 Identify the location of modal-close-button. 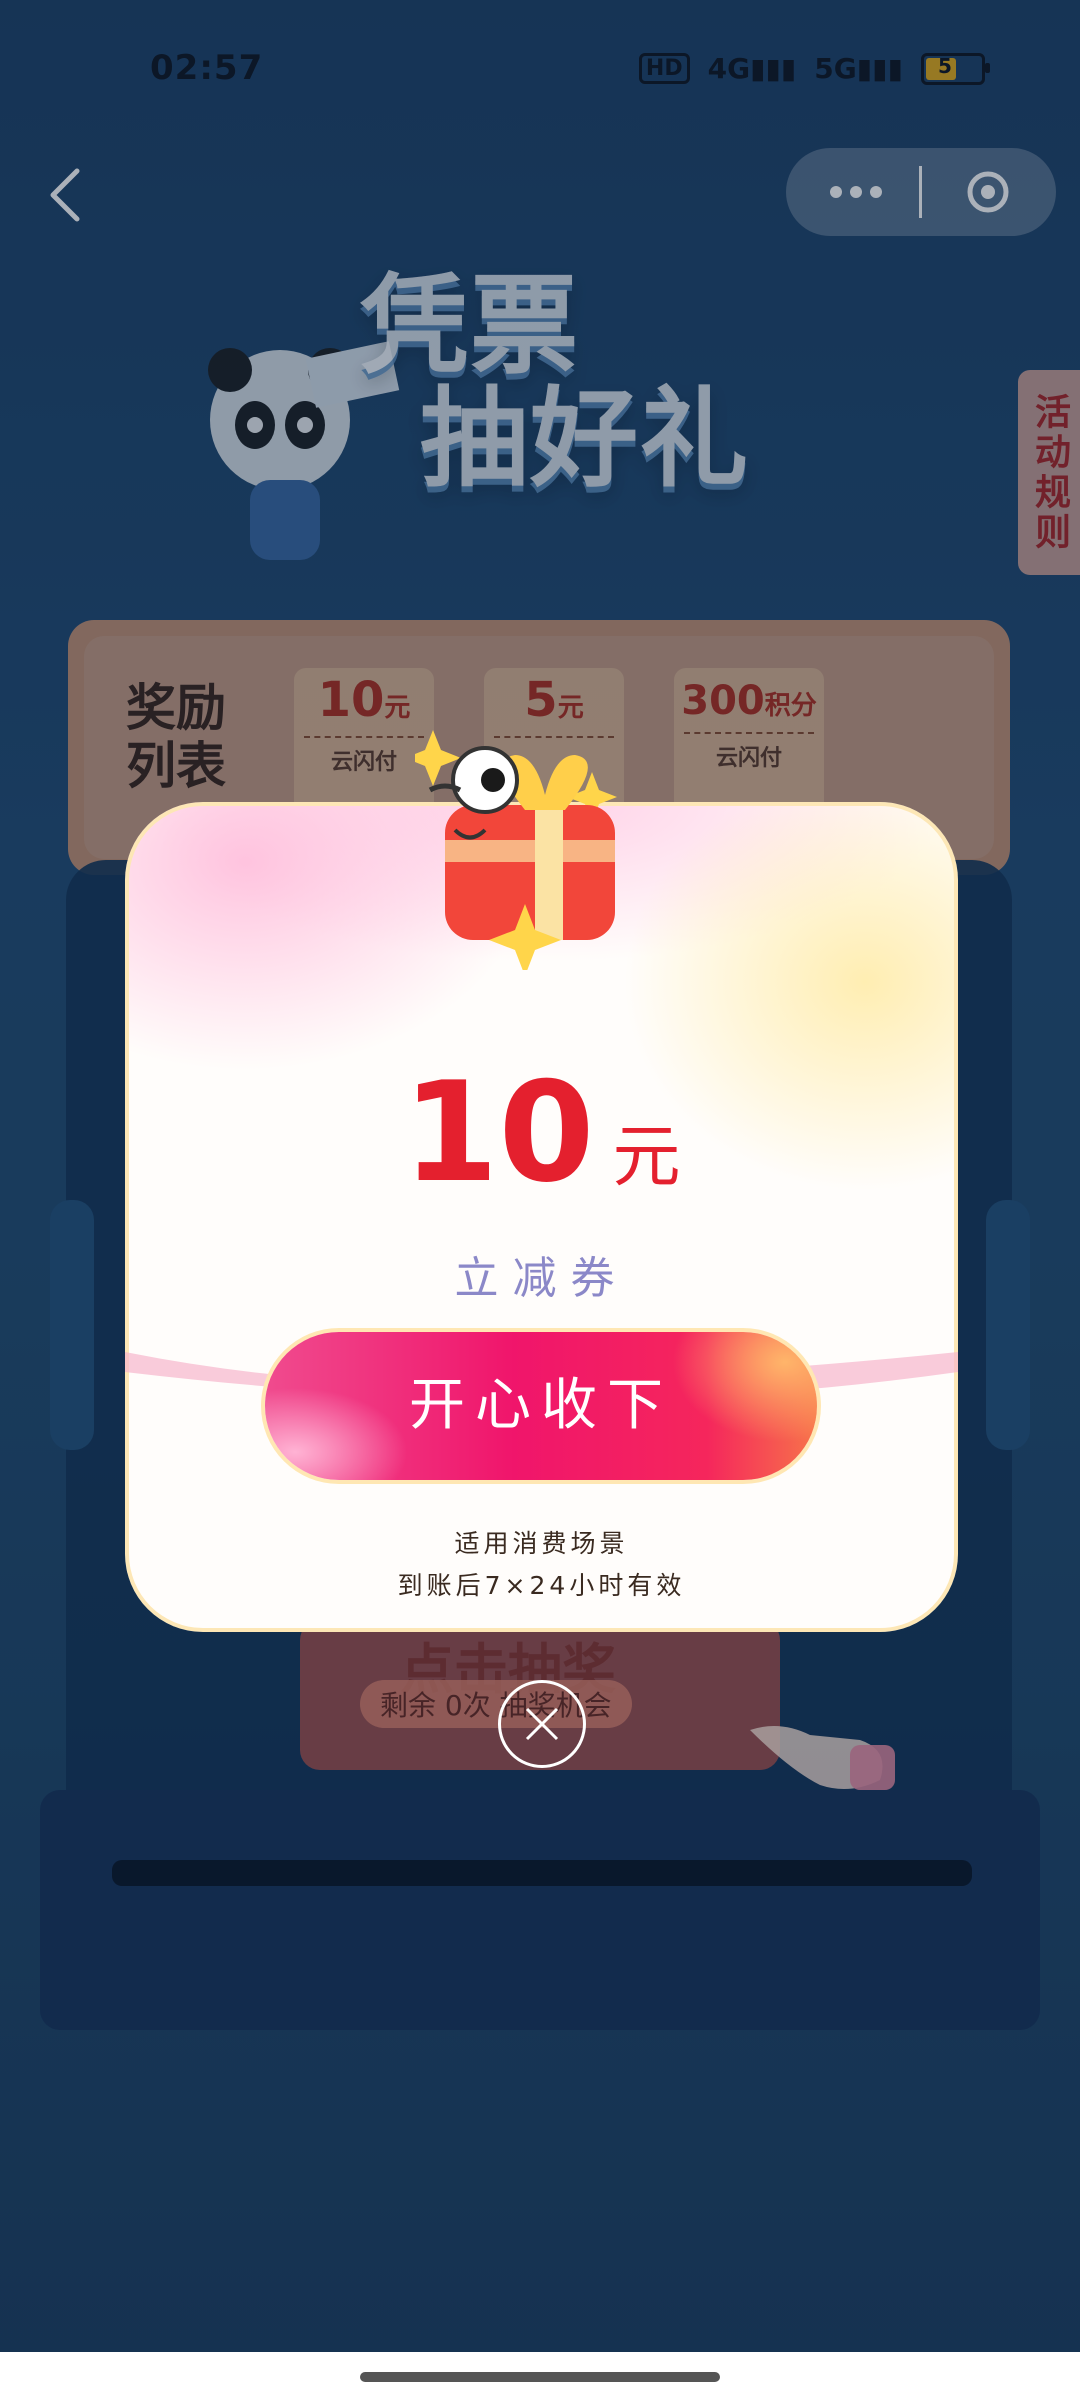
(542, 1724).